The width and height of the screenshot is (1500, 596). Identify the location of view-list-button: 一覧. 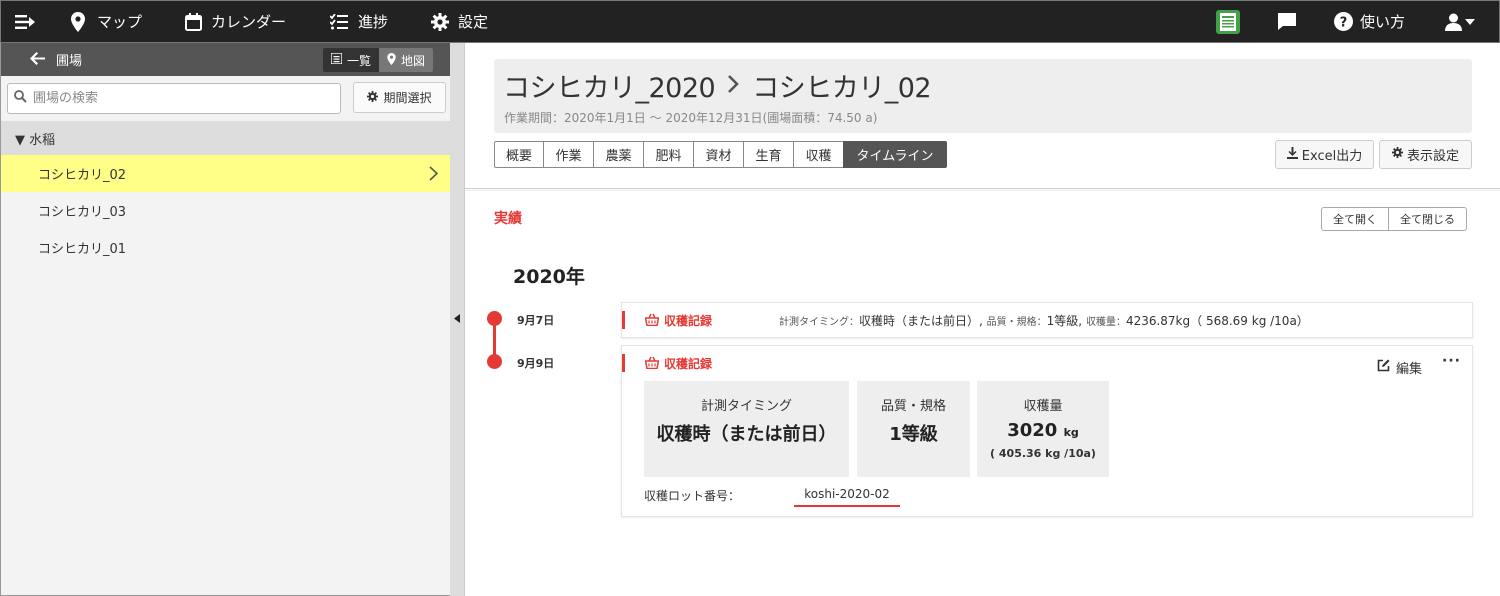
(350, 60).